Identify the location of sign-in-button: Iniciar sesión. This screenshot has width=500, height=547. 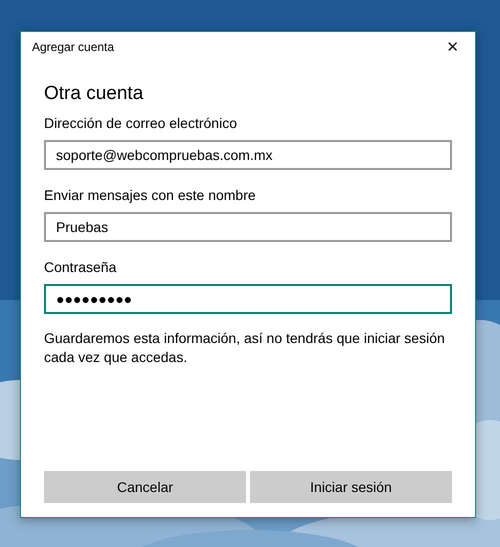
(351, 487).